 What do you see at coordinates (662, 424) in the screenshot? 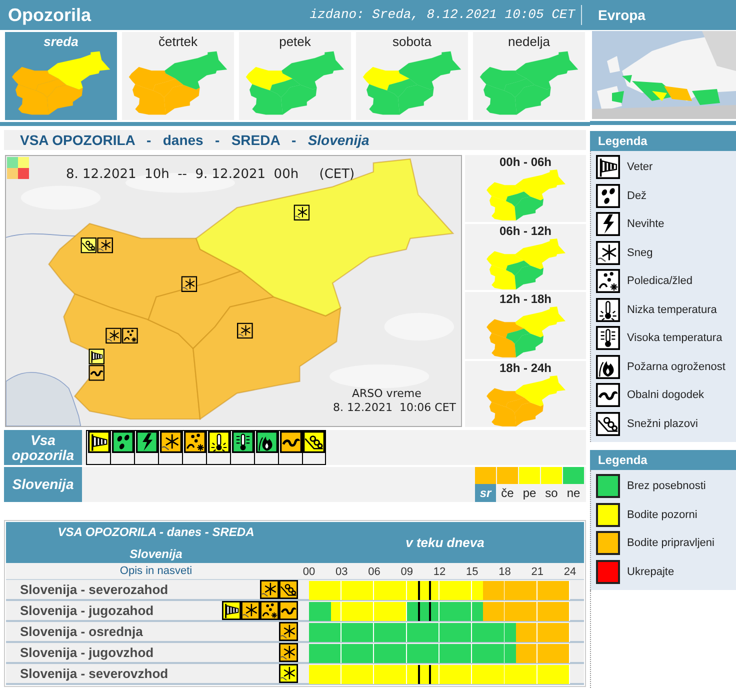
I see `legend-label: Snežni plazovi` at bounding box center [662, 424].